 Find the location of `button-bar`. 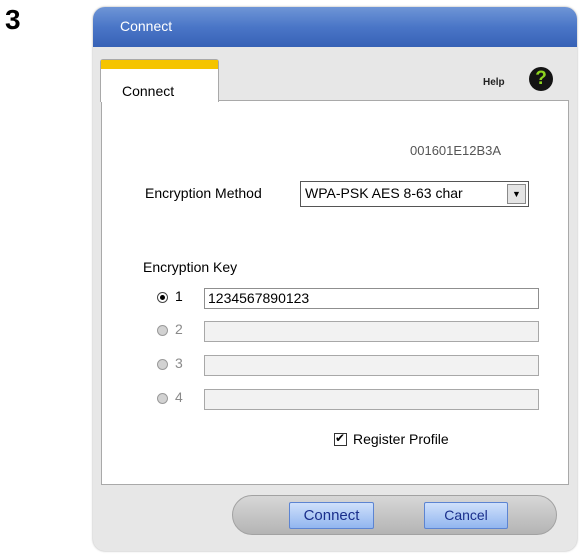

button-bar is located at coordinates (394, 515).